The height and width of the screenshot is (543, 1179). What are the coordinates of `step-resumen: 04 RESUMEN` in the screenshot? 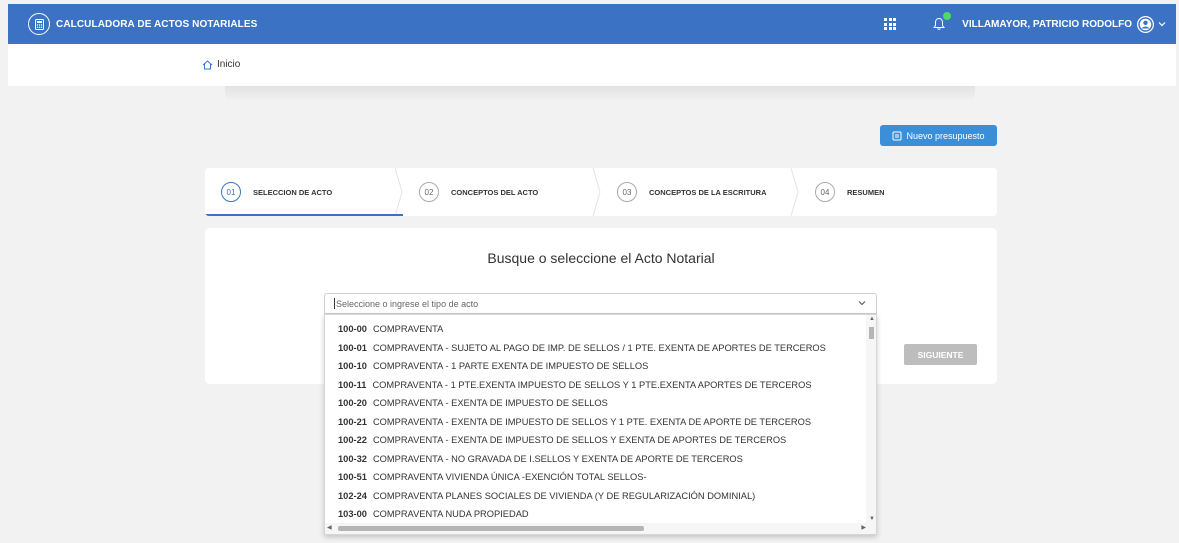 It's located at (898, 192).